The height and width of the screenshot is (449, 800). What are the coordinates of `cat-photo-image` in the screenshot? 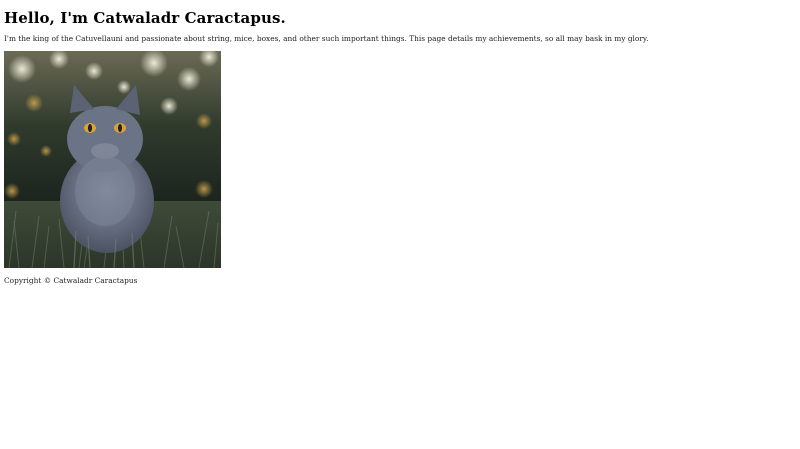 It's located at (112, 159).